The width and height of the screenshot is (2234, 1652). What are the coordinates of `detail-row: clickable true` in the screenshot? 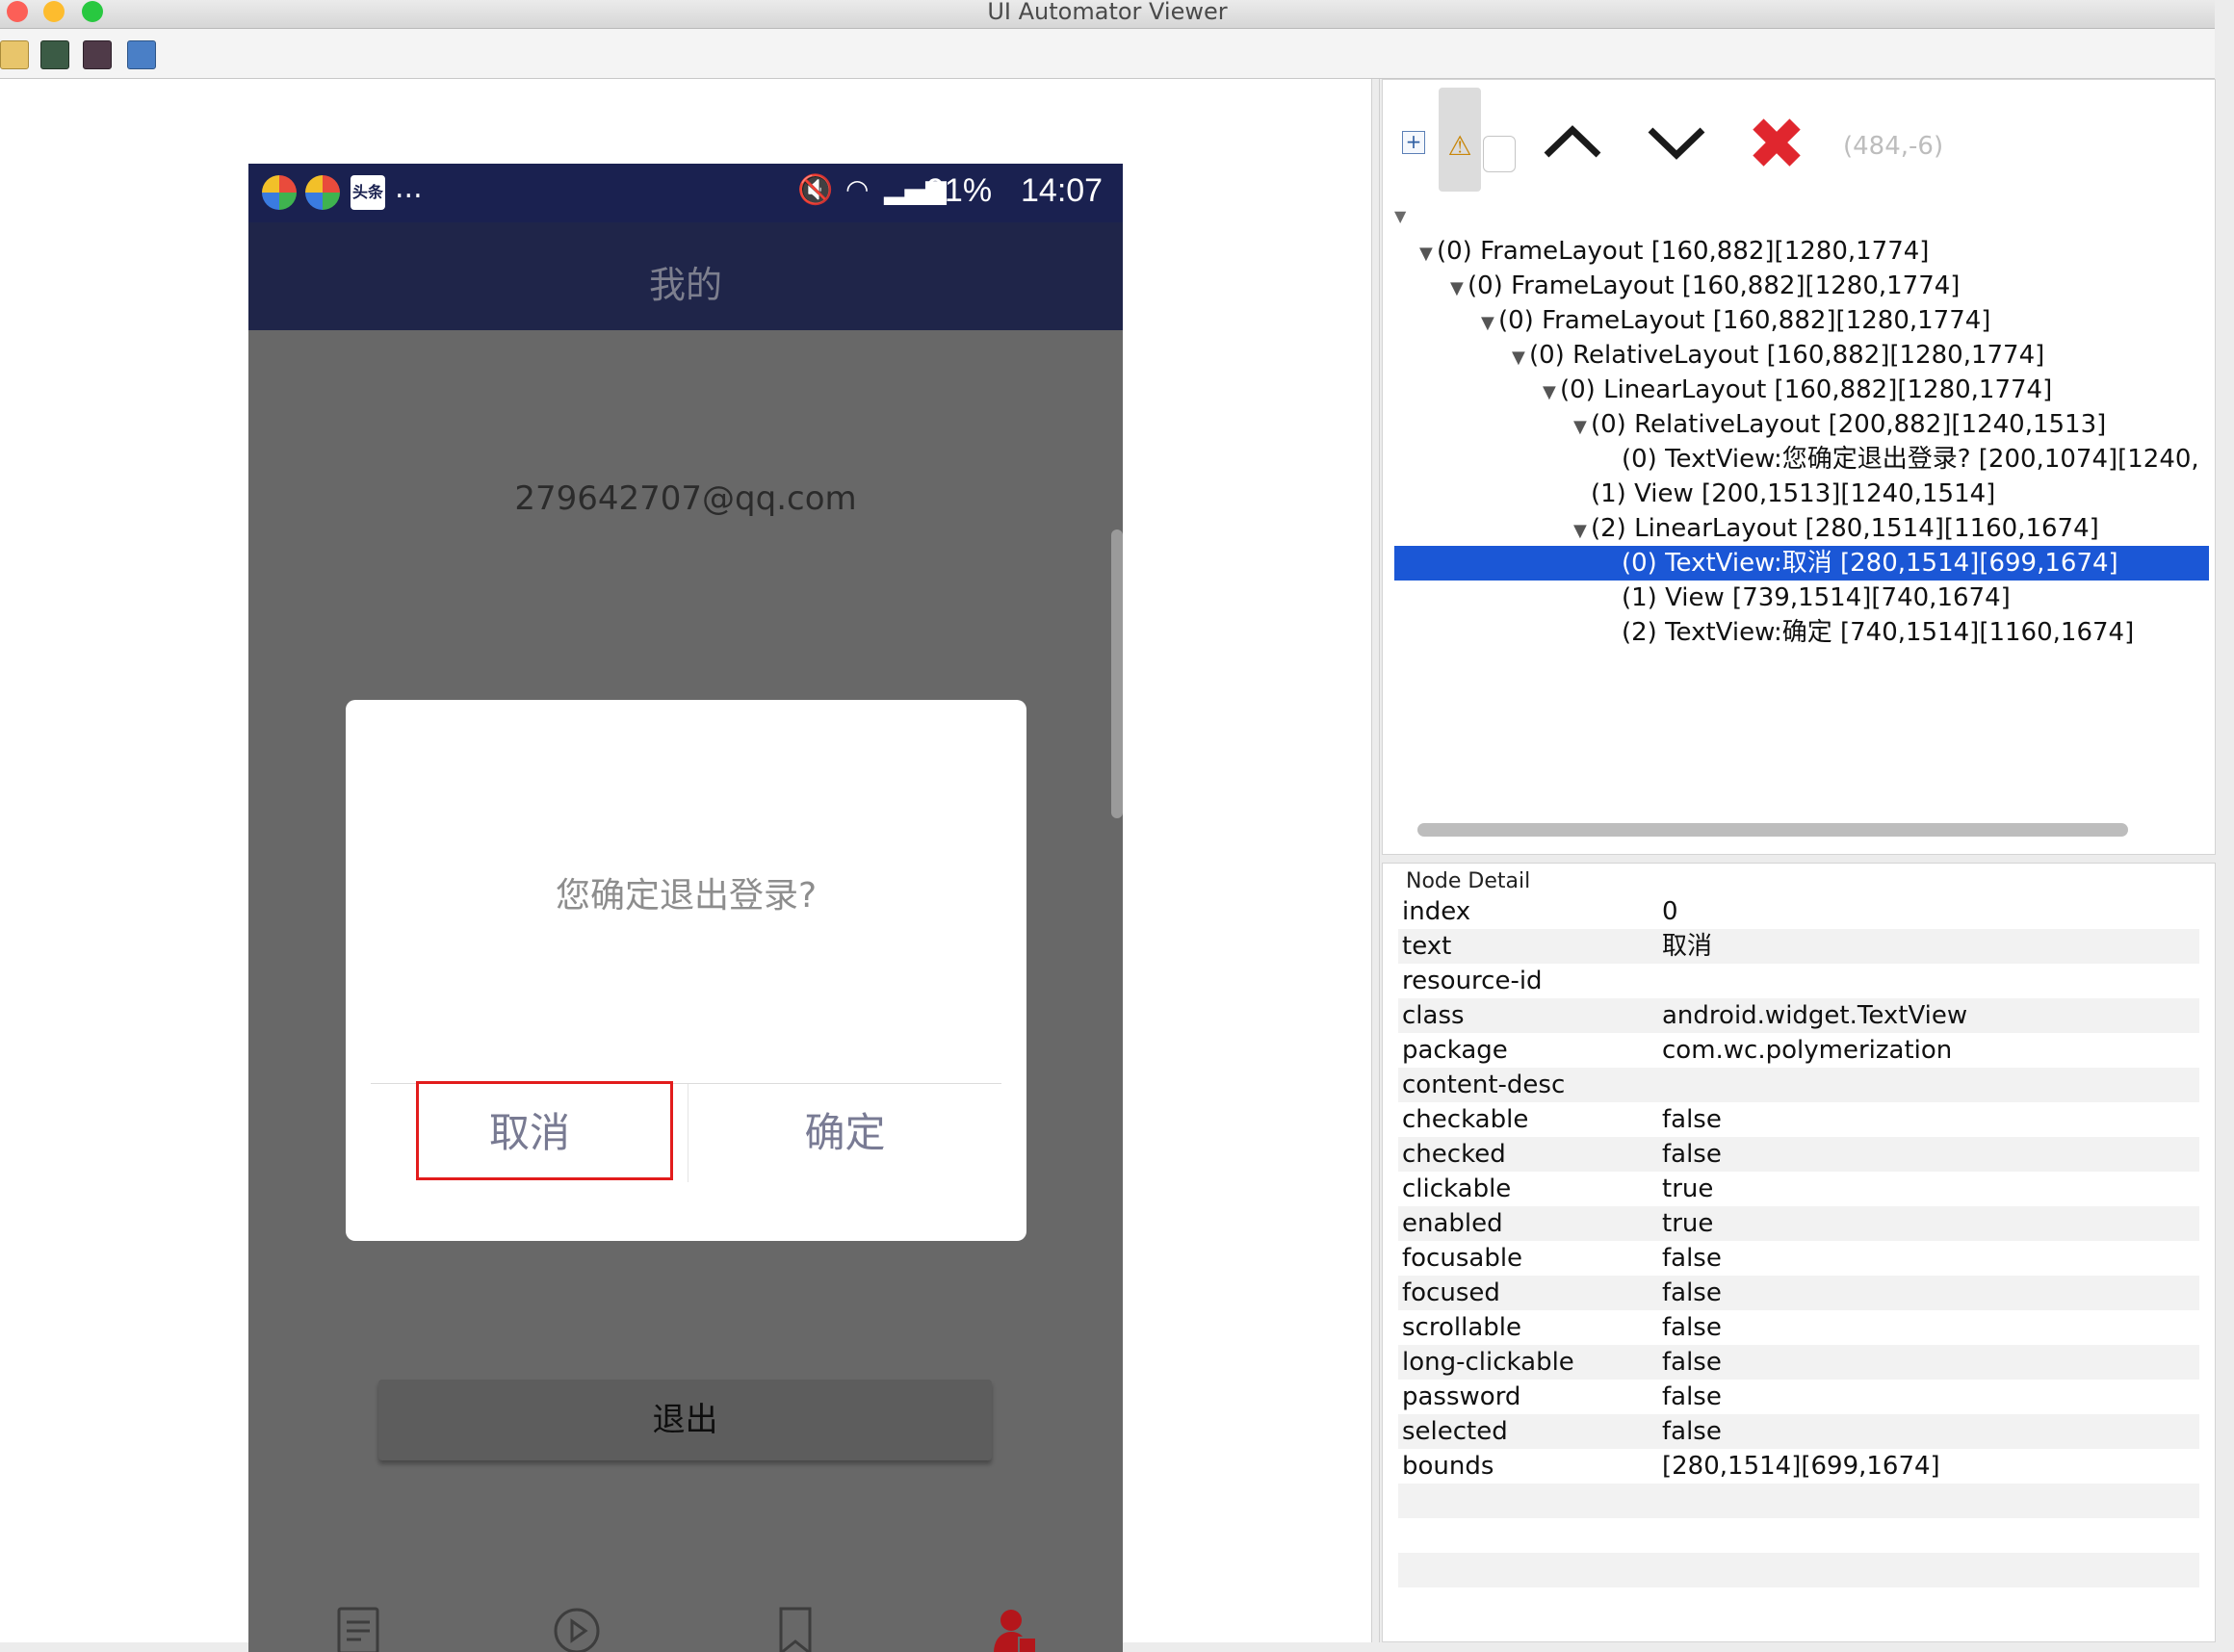 It's located at (1799, 1189).